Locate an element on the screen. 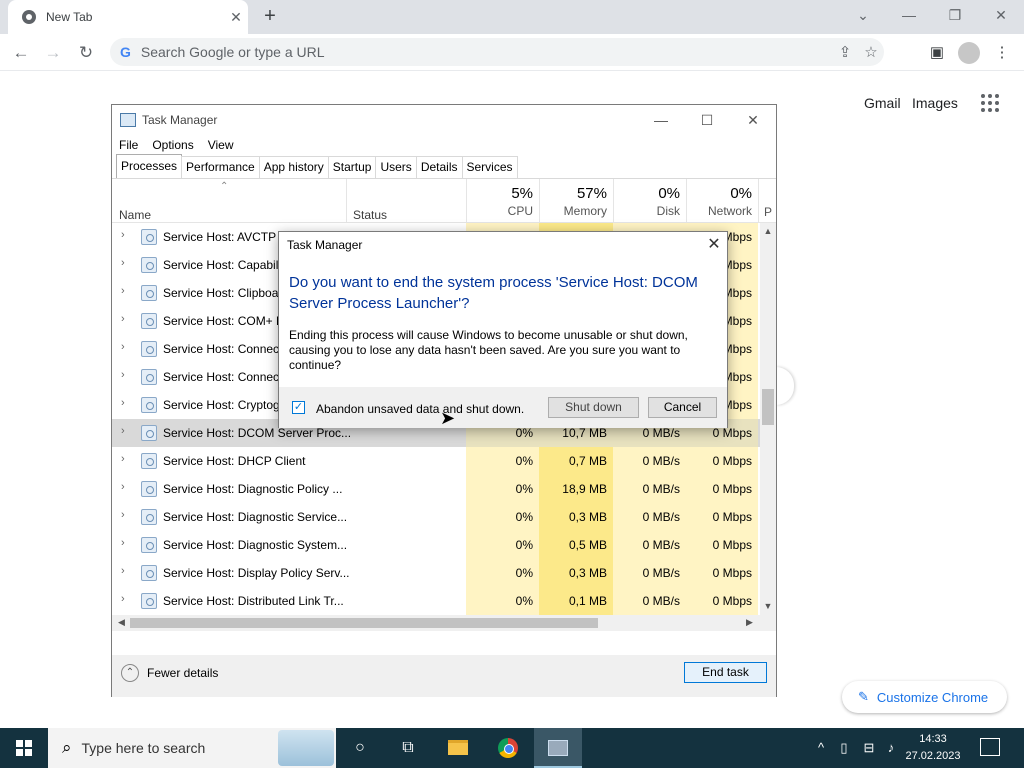 Image resolution: width=1024 pixels, height=768 pixels. task-manager-taskbar-icon is located at coordinates (558, 748).